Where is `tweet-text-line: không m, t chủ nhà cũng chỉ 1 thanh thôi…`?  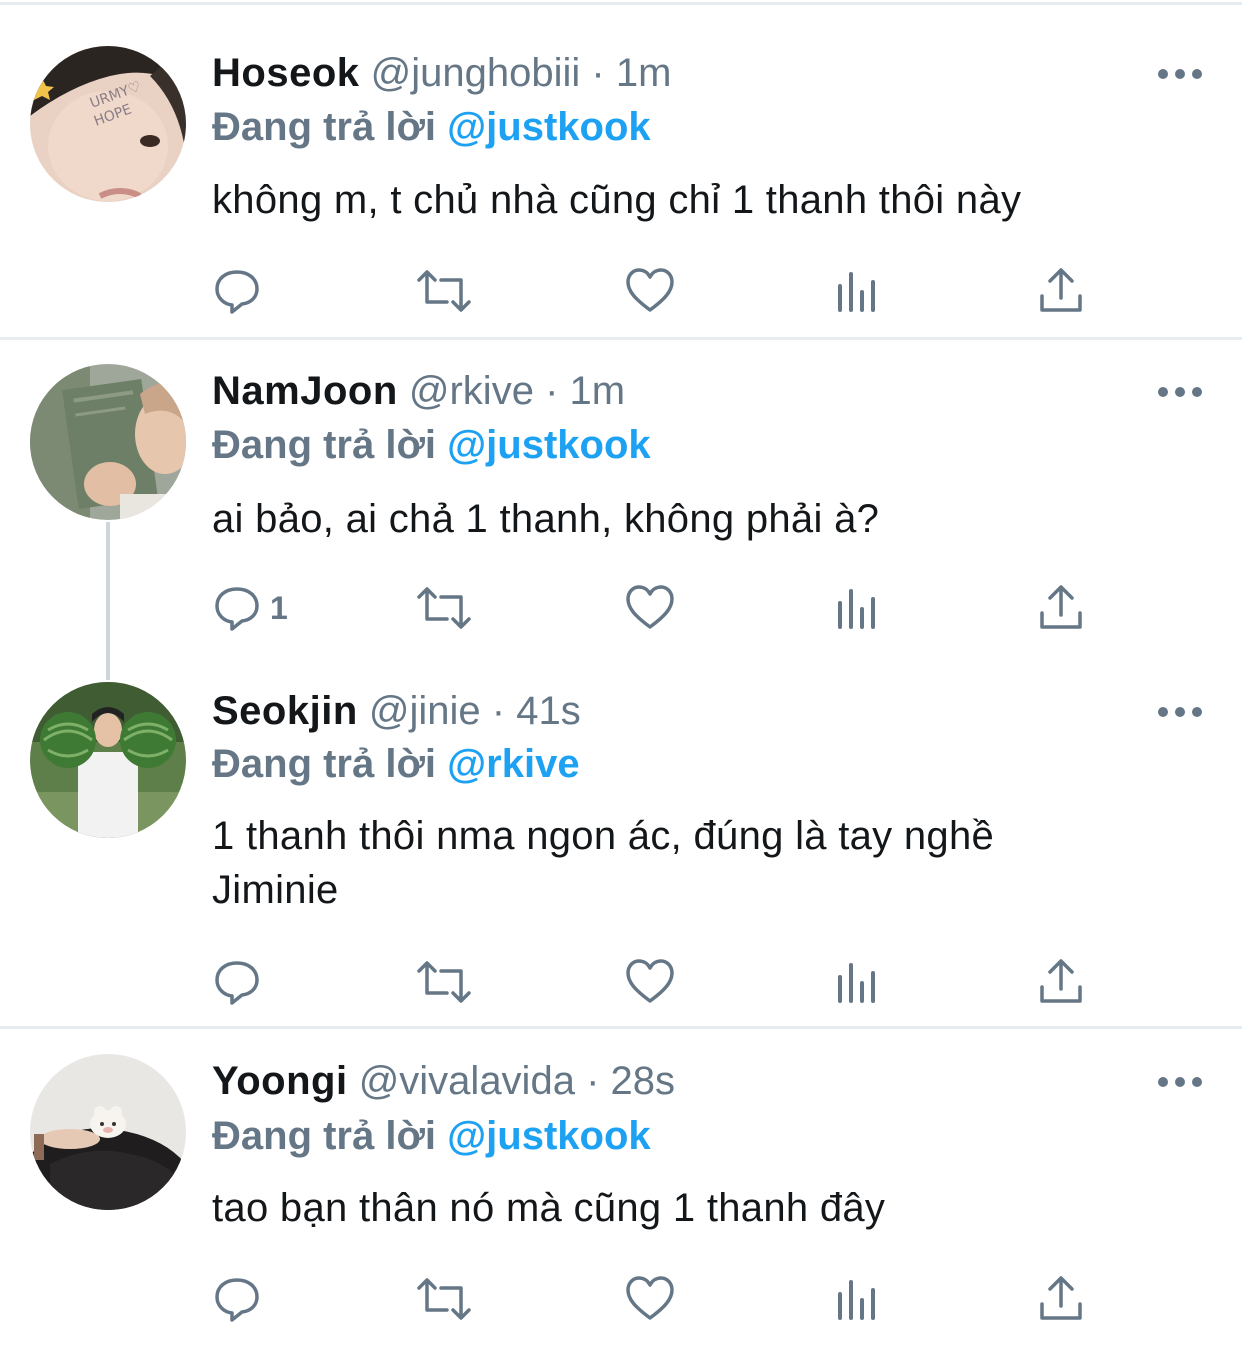 tweet-text-line: không m, t chủ nhà cũng chỉ 1 thanh thôi… is located at coordinates (617, 200).